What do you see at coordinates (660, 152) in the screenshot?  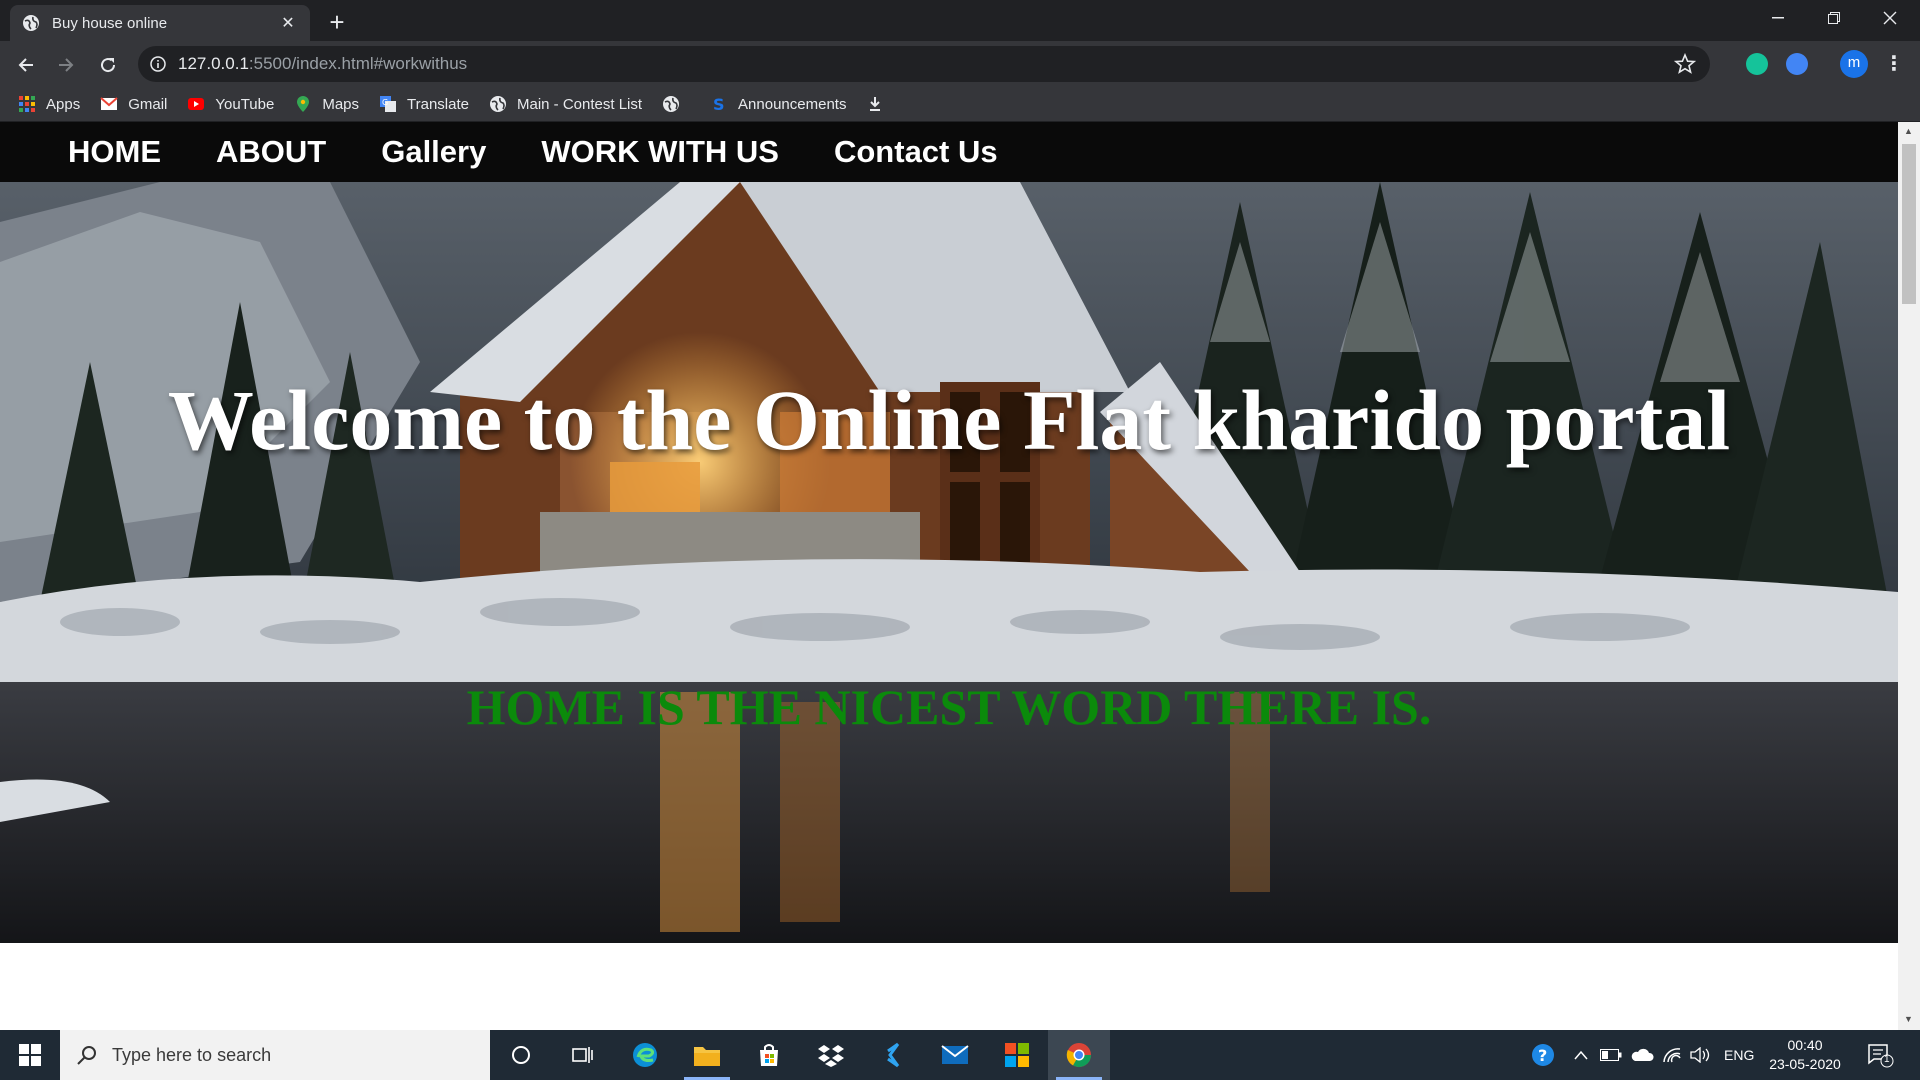 I see `nav-work-with-us-link: WORK WITH US` at bounding box center [660, 152].